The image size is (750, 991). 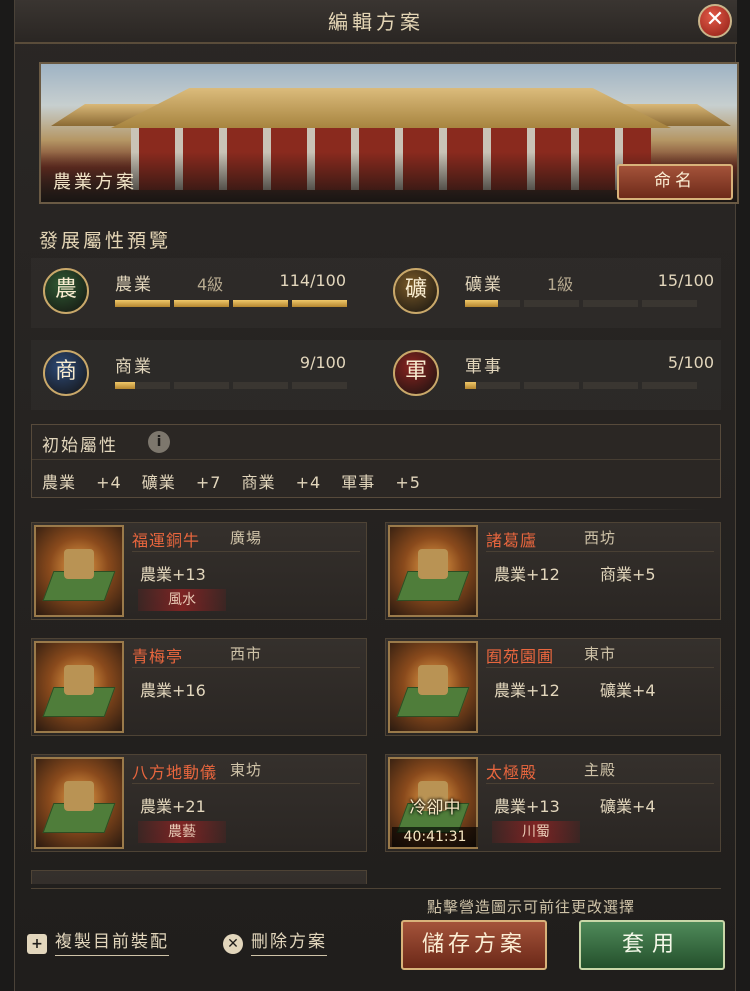 I want to click on building-card-partial, so click(x=199, y=877).